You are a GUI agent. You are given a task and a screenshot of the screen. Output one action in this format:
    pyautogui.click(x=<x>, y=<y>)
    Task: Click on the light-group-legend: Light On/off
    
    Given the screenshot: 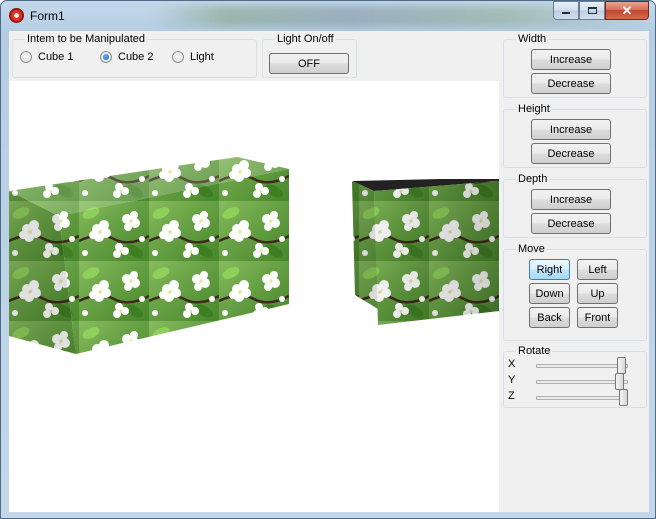 What is the action you would take?
    pyautogui.click(x=305, y=39)
    